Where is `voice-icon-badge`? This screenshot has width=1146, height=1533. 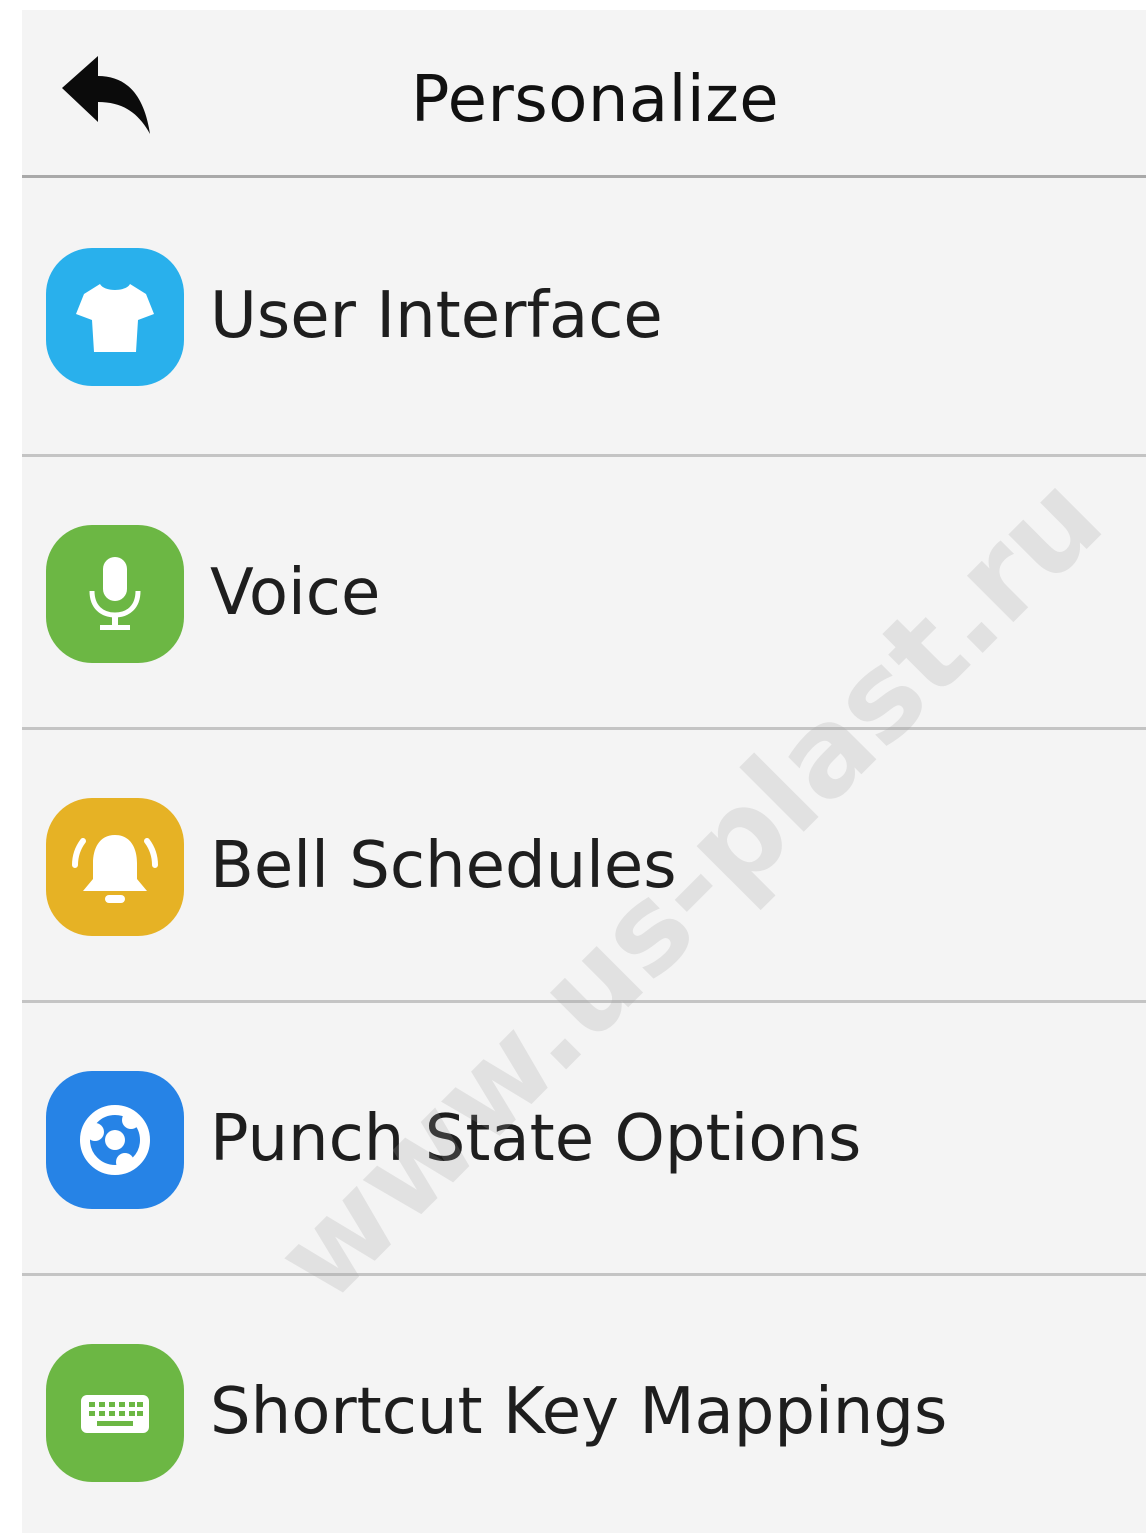 voice-icon-badge is located at coordinates (115, 594).